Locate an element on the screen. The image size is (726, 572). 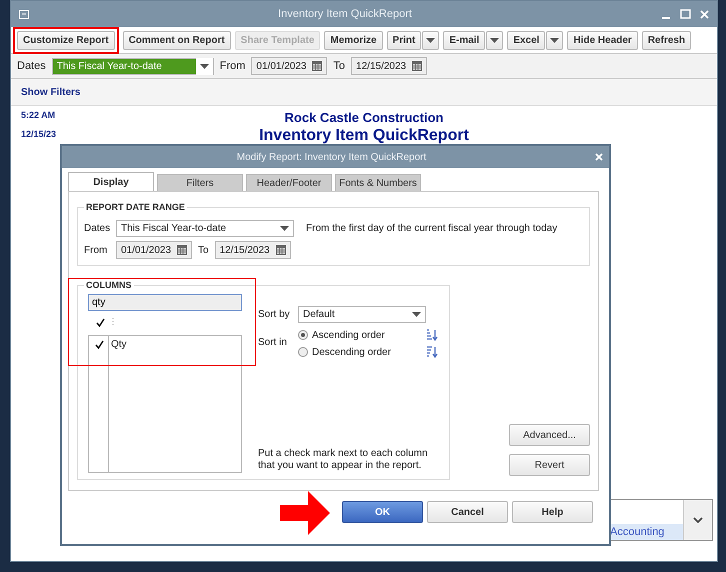
sort-ascending-icon is located at coordinates (432, 335).